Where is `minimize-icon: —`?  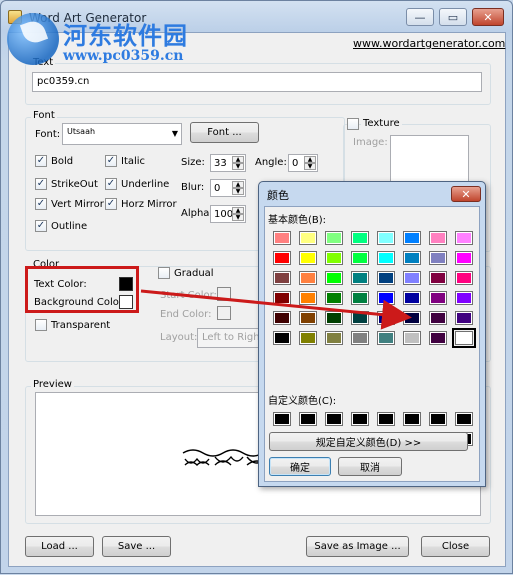
minimize-icon: — is located at coordinates (420, 17).